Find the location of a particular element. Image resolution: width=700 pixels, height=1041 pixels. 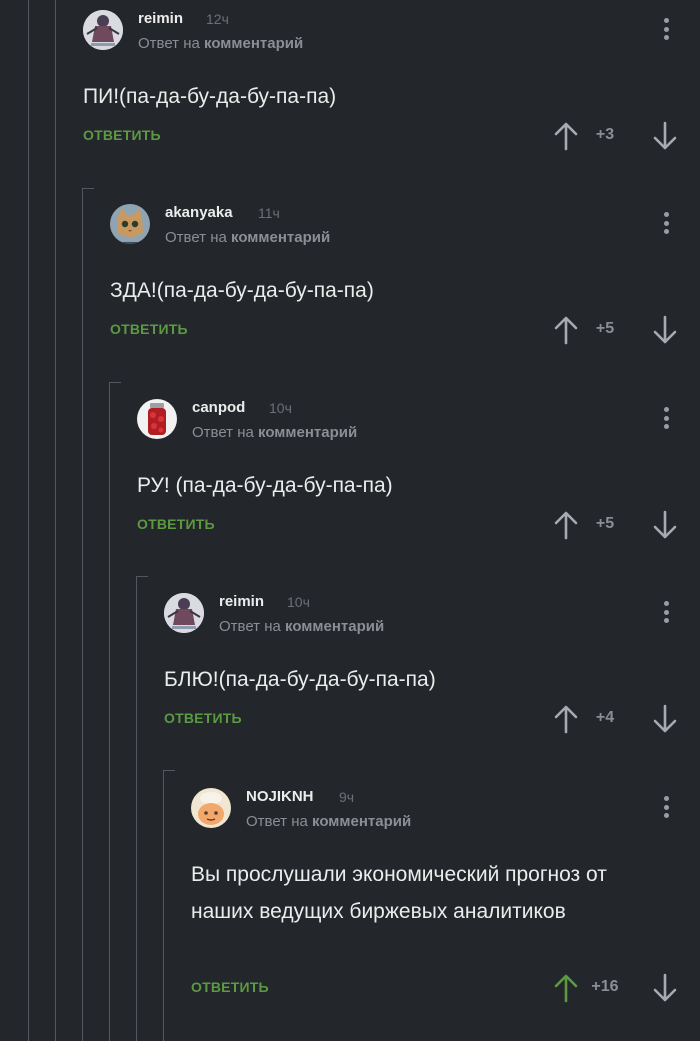

comment-text: БЛЮ!(па-да-бу-да-бу-па-па) is located at coordinates (300, 679).